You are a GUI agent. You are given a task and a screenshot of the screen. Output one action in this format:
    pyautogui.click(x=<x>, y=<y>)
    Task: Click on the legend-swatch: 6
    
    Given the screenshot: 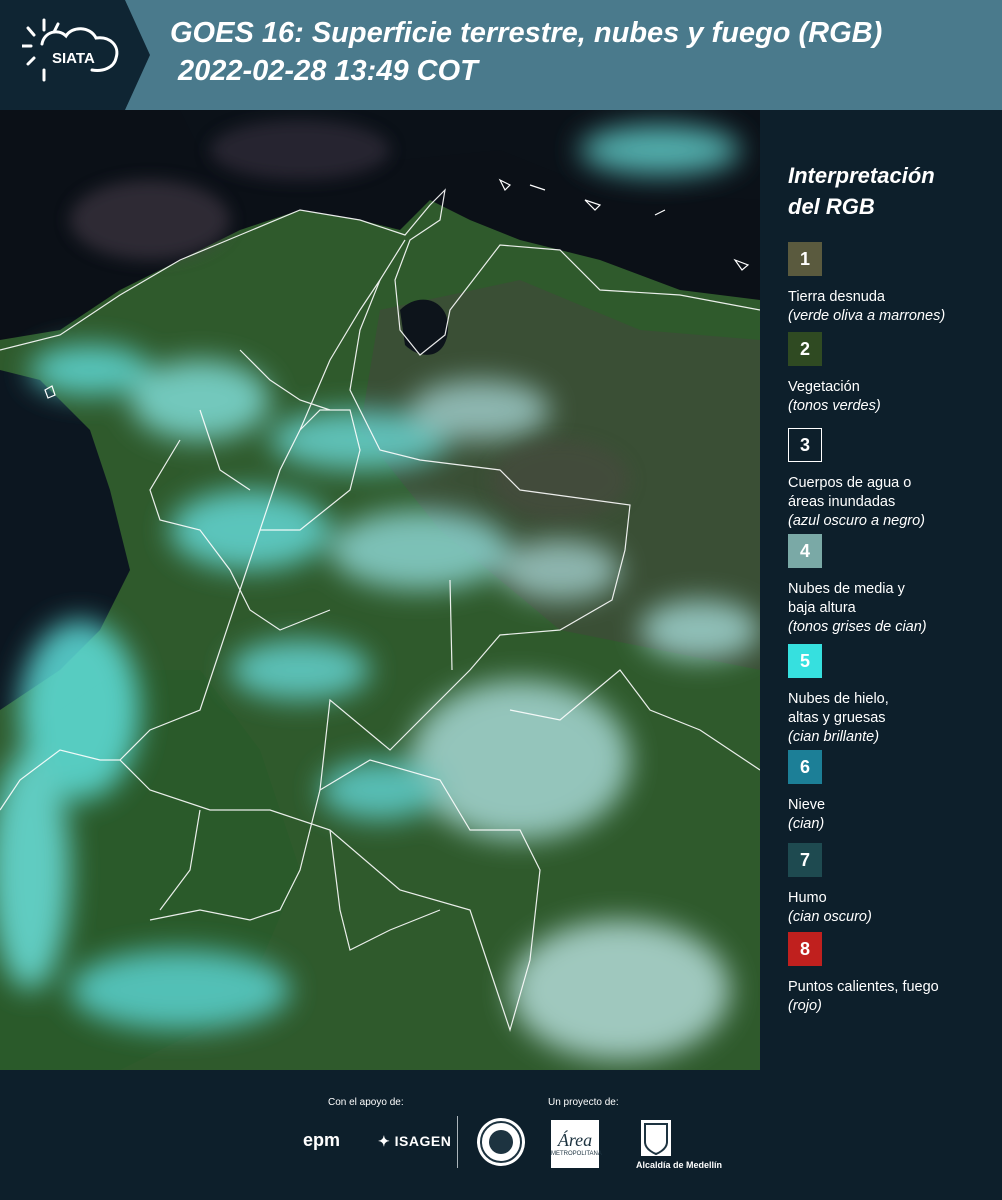 What is the action you would take?
    pyautogui.click(x=805, y=767)
    